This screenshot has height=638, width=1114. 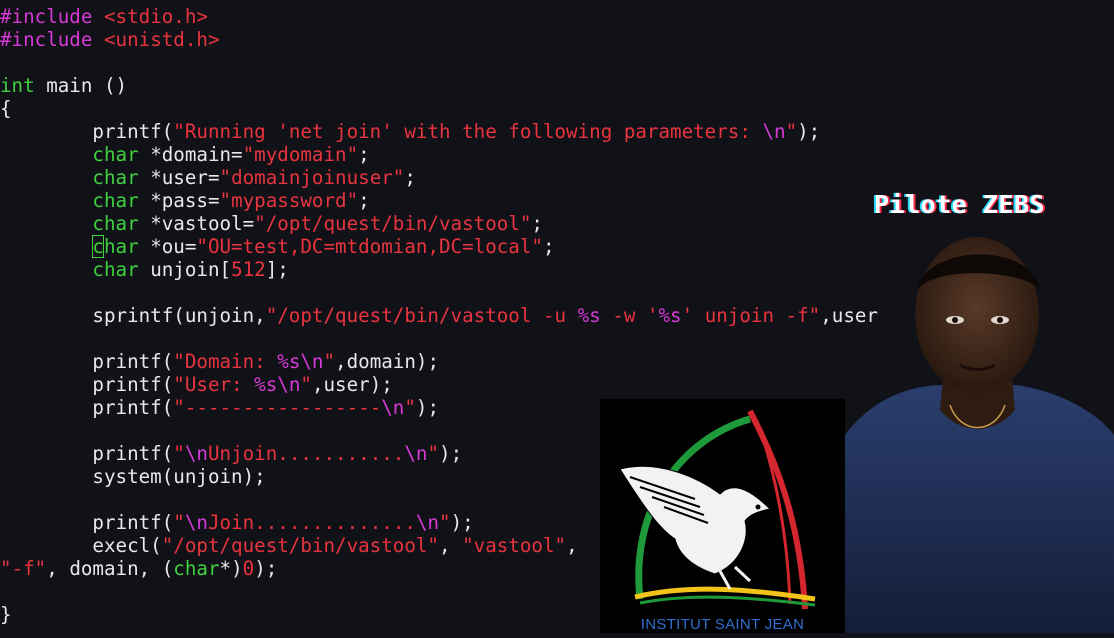 I want to click on type-keyword: int, so click(x=17, y=85).